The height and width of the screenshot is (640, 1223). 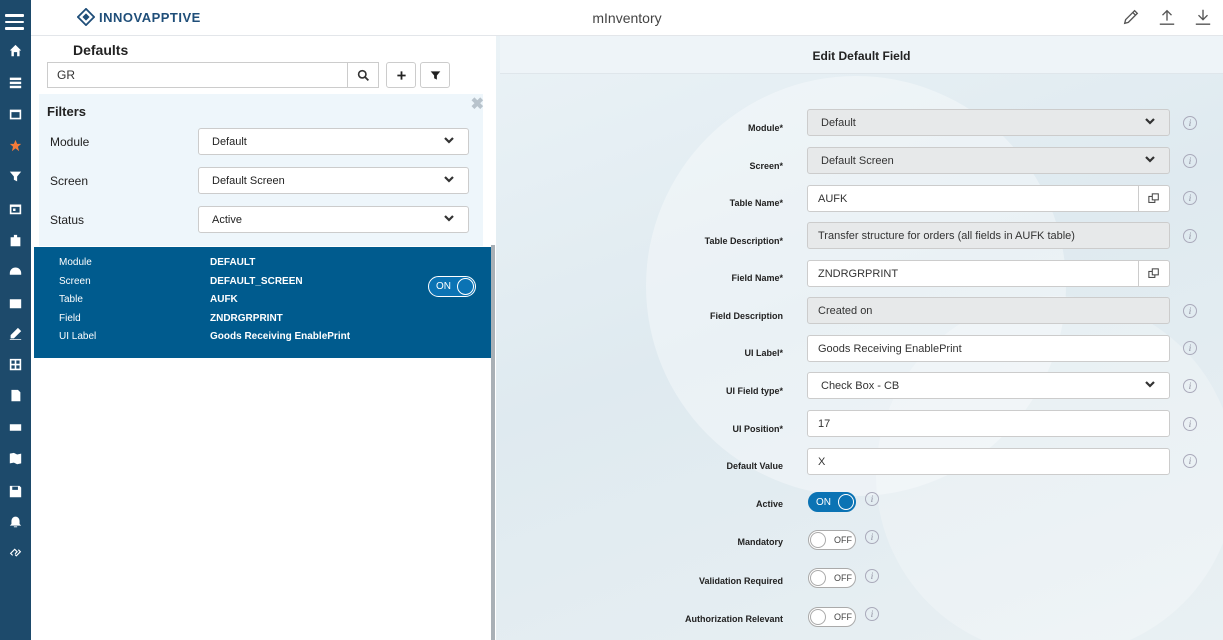 I want to click on alarm-icon, so click(x=15, y=521).